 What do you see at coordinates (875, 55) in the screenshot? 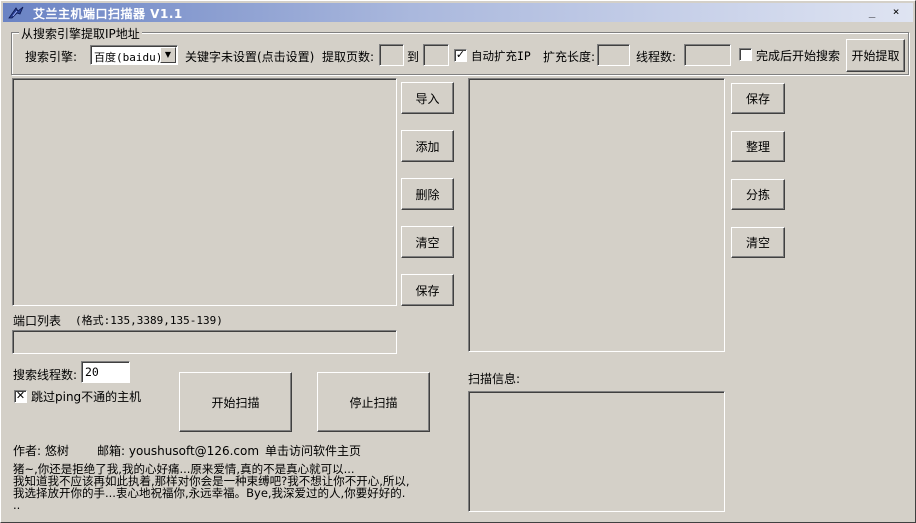
I see `start-extract-button: 开始提取` at bounding box center [875, 55].